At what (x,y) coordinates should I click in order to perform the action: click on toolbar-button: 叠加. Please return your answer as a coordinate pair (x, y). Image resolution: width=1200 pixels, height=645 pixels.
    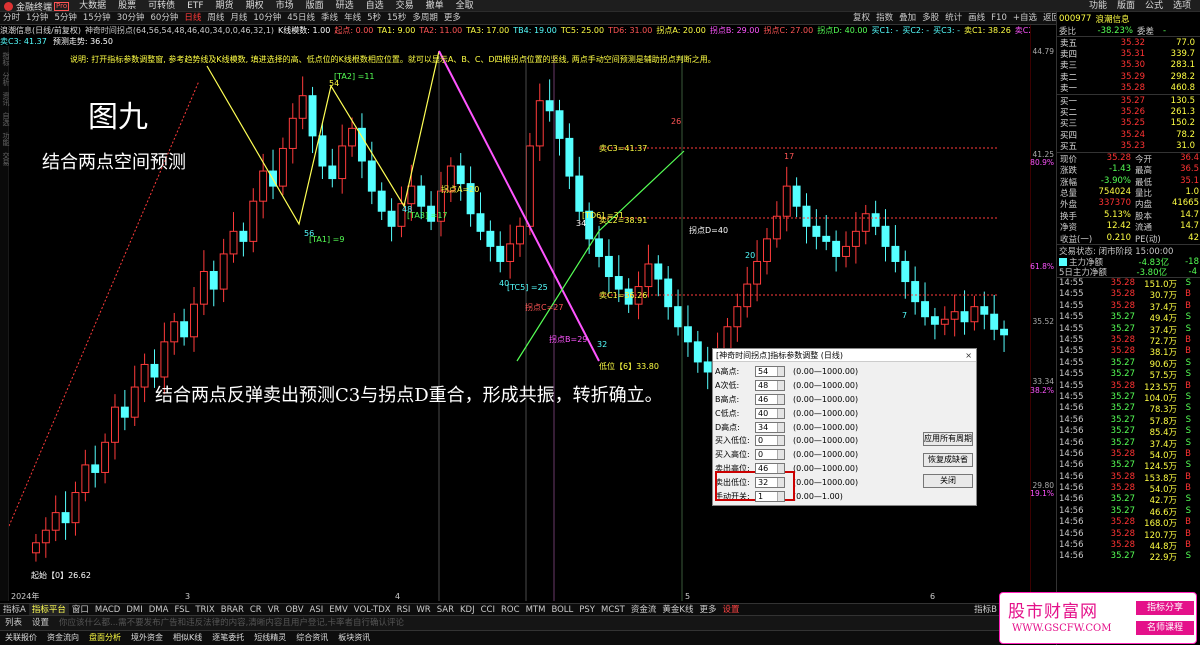
    Looking at the image, I should click on (907, 18).